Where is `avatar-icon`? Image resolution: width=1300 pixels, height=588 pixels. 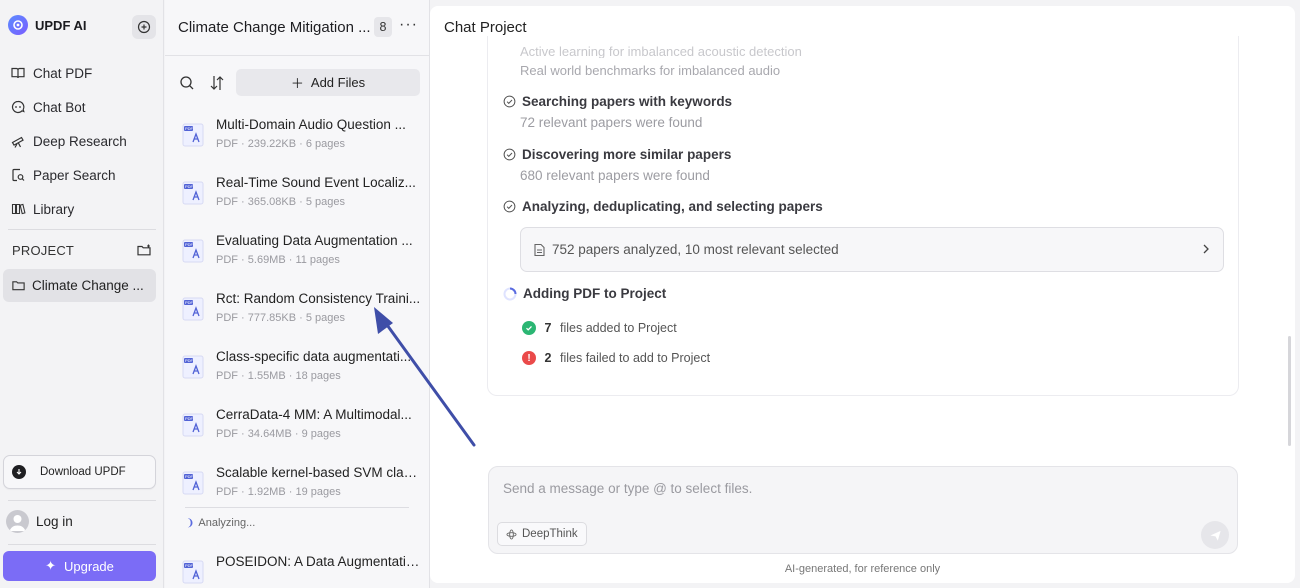
avatar-icon is located at coordinates (17, 521).